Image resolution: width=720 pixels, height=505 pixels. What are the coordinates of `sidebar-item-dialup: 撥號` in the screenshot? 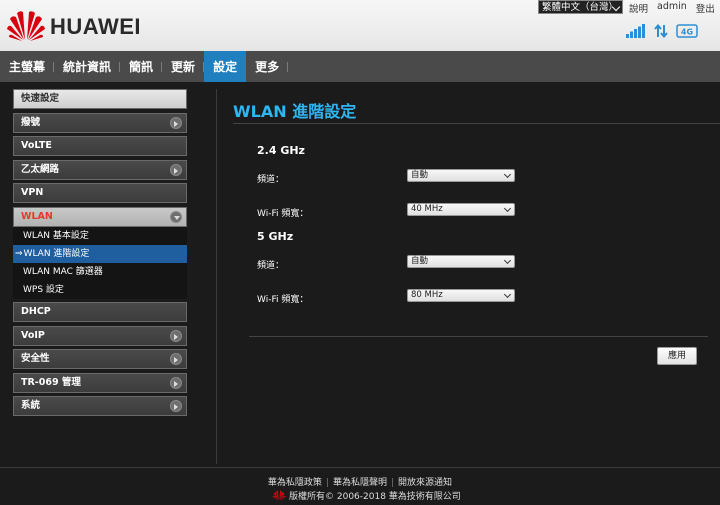 It's located at (100, 122).